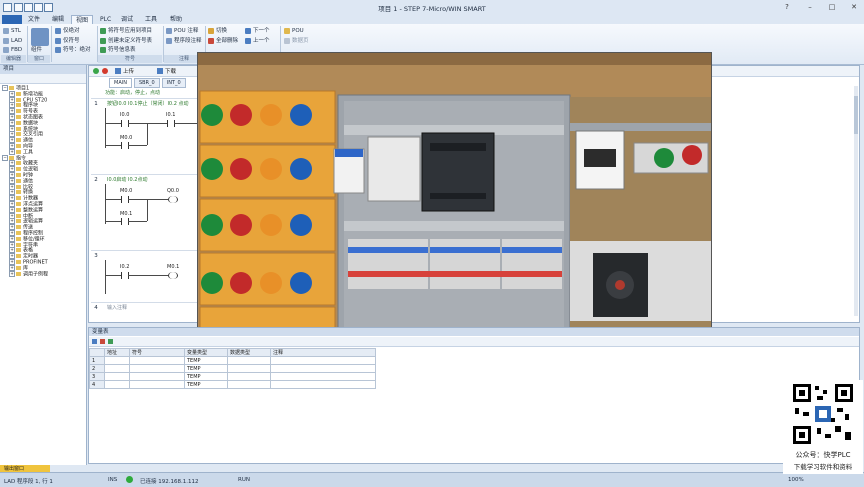 The image size is (864, 487). I want to click on run-icon, so click(96, 71).